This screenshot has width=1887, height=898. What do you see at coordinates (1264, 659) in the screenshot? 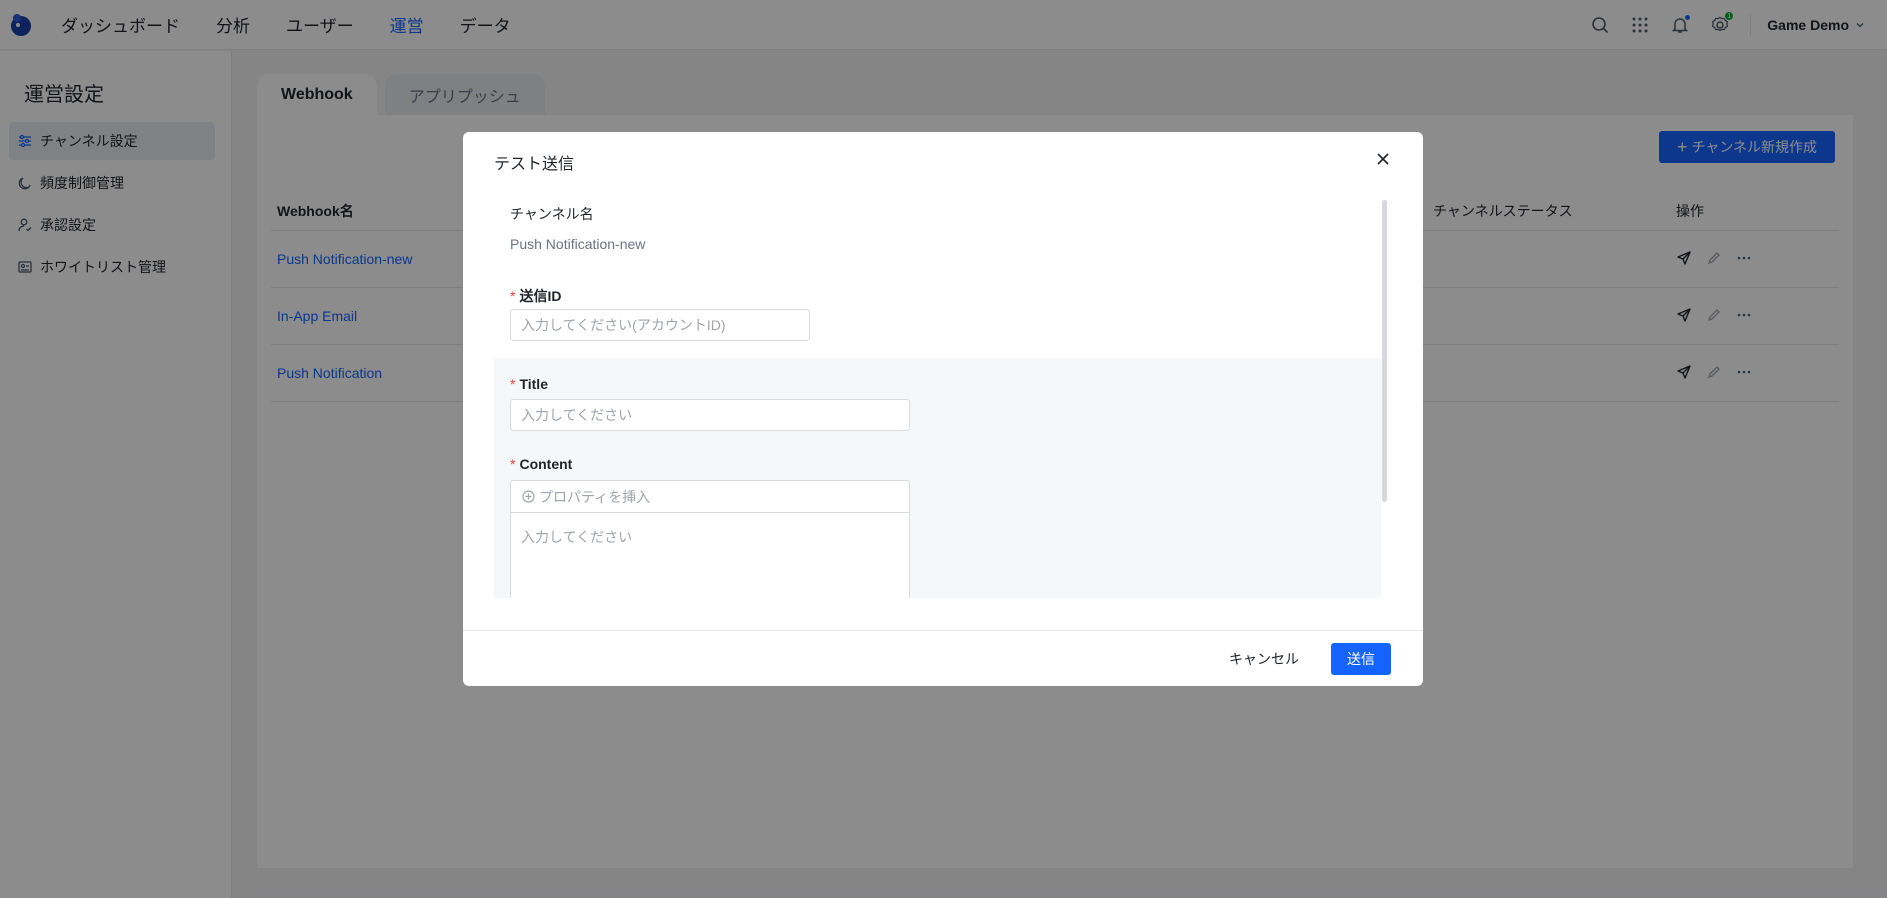
I see `cancel-button: キャンセル` at bounding box center [1264, 659].